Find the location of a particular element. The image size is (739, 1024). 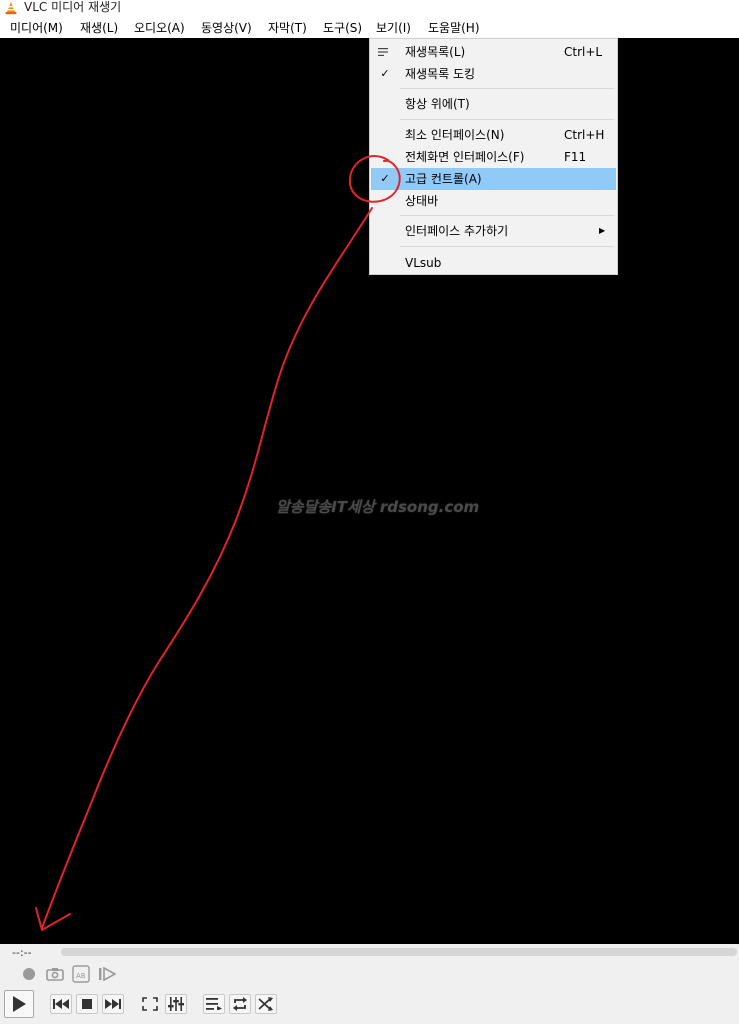

menu-item-dock-playlist: ✓ 재생목록 도킹 is located at coordinates (493, 74).